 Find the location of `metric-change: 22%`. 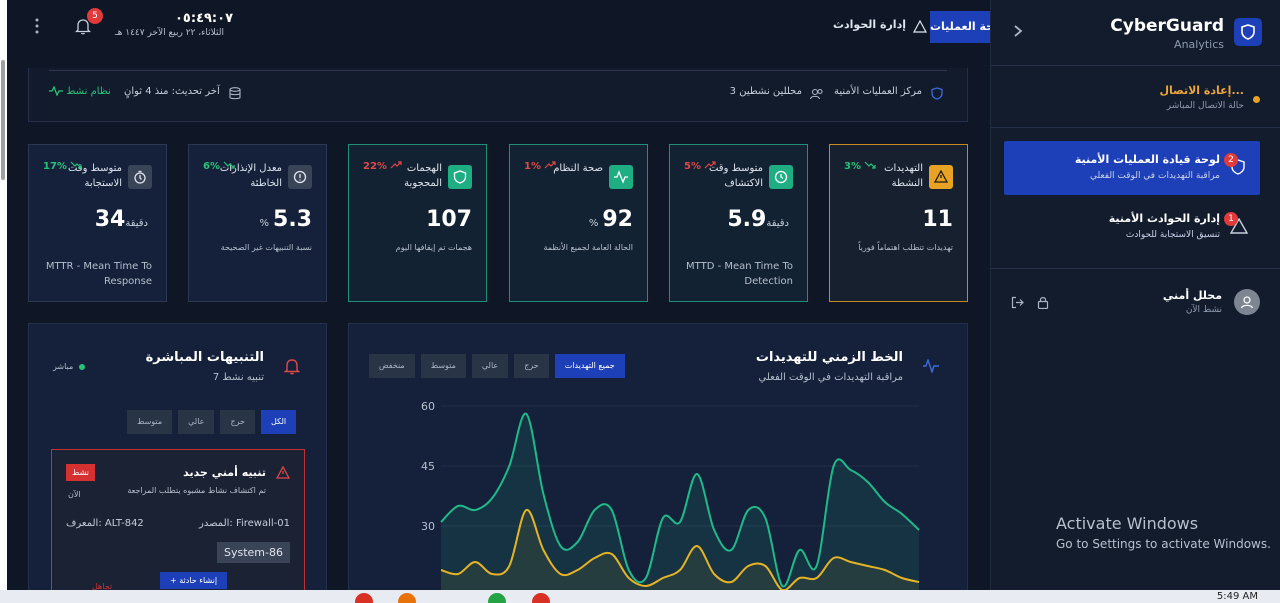

metric-change: 22% is located at coordinates (383, 166).